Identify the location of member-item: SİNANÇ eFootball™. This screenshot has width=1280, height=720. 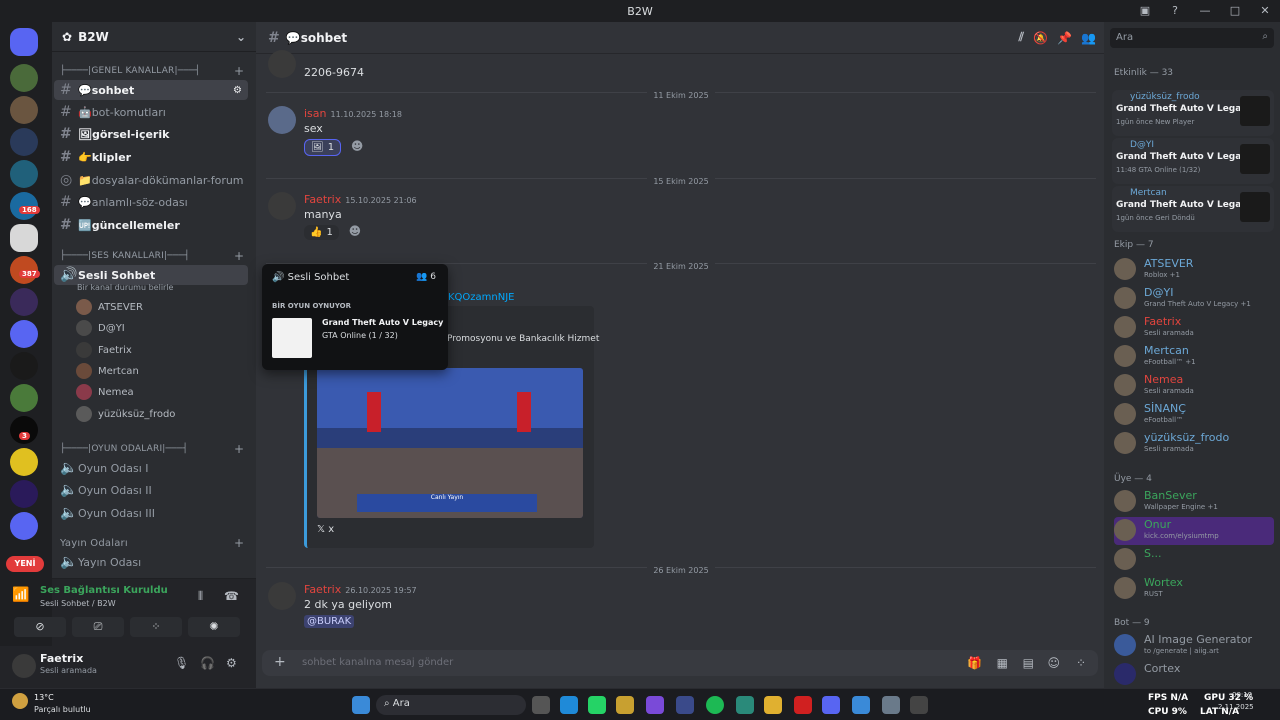
(1194, 415).